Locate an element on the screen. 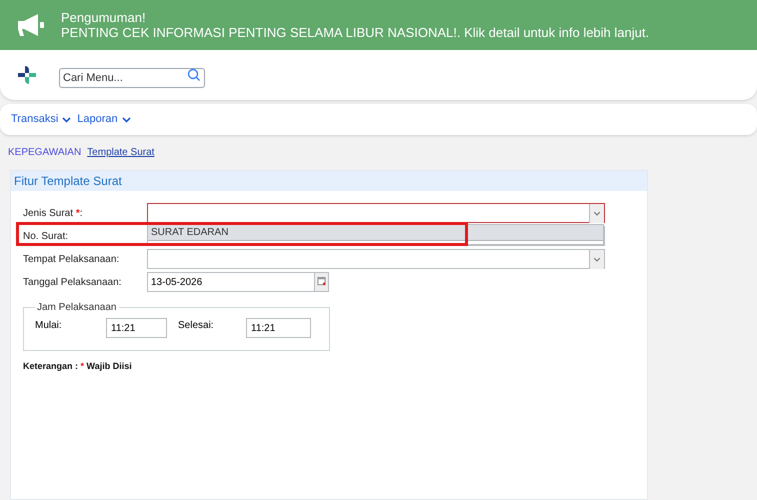  dropdown-option: SURAT EDARAN is located at coordinates (375, 233).